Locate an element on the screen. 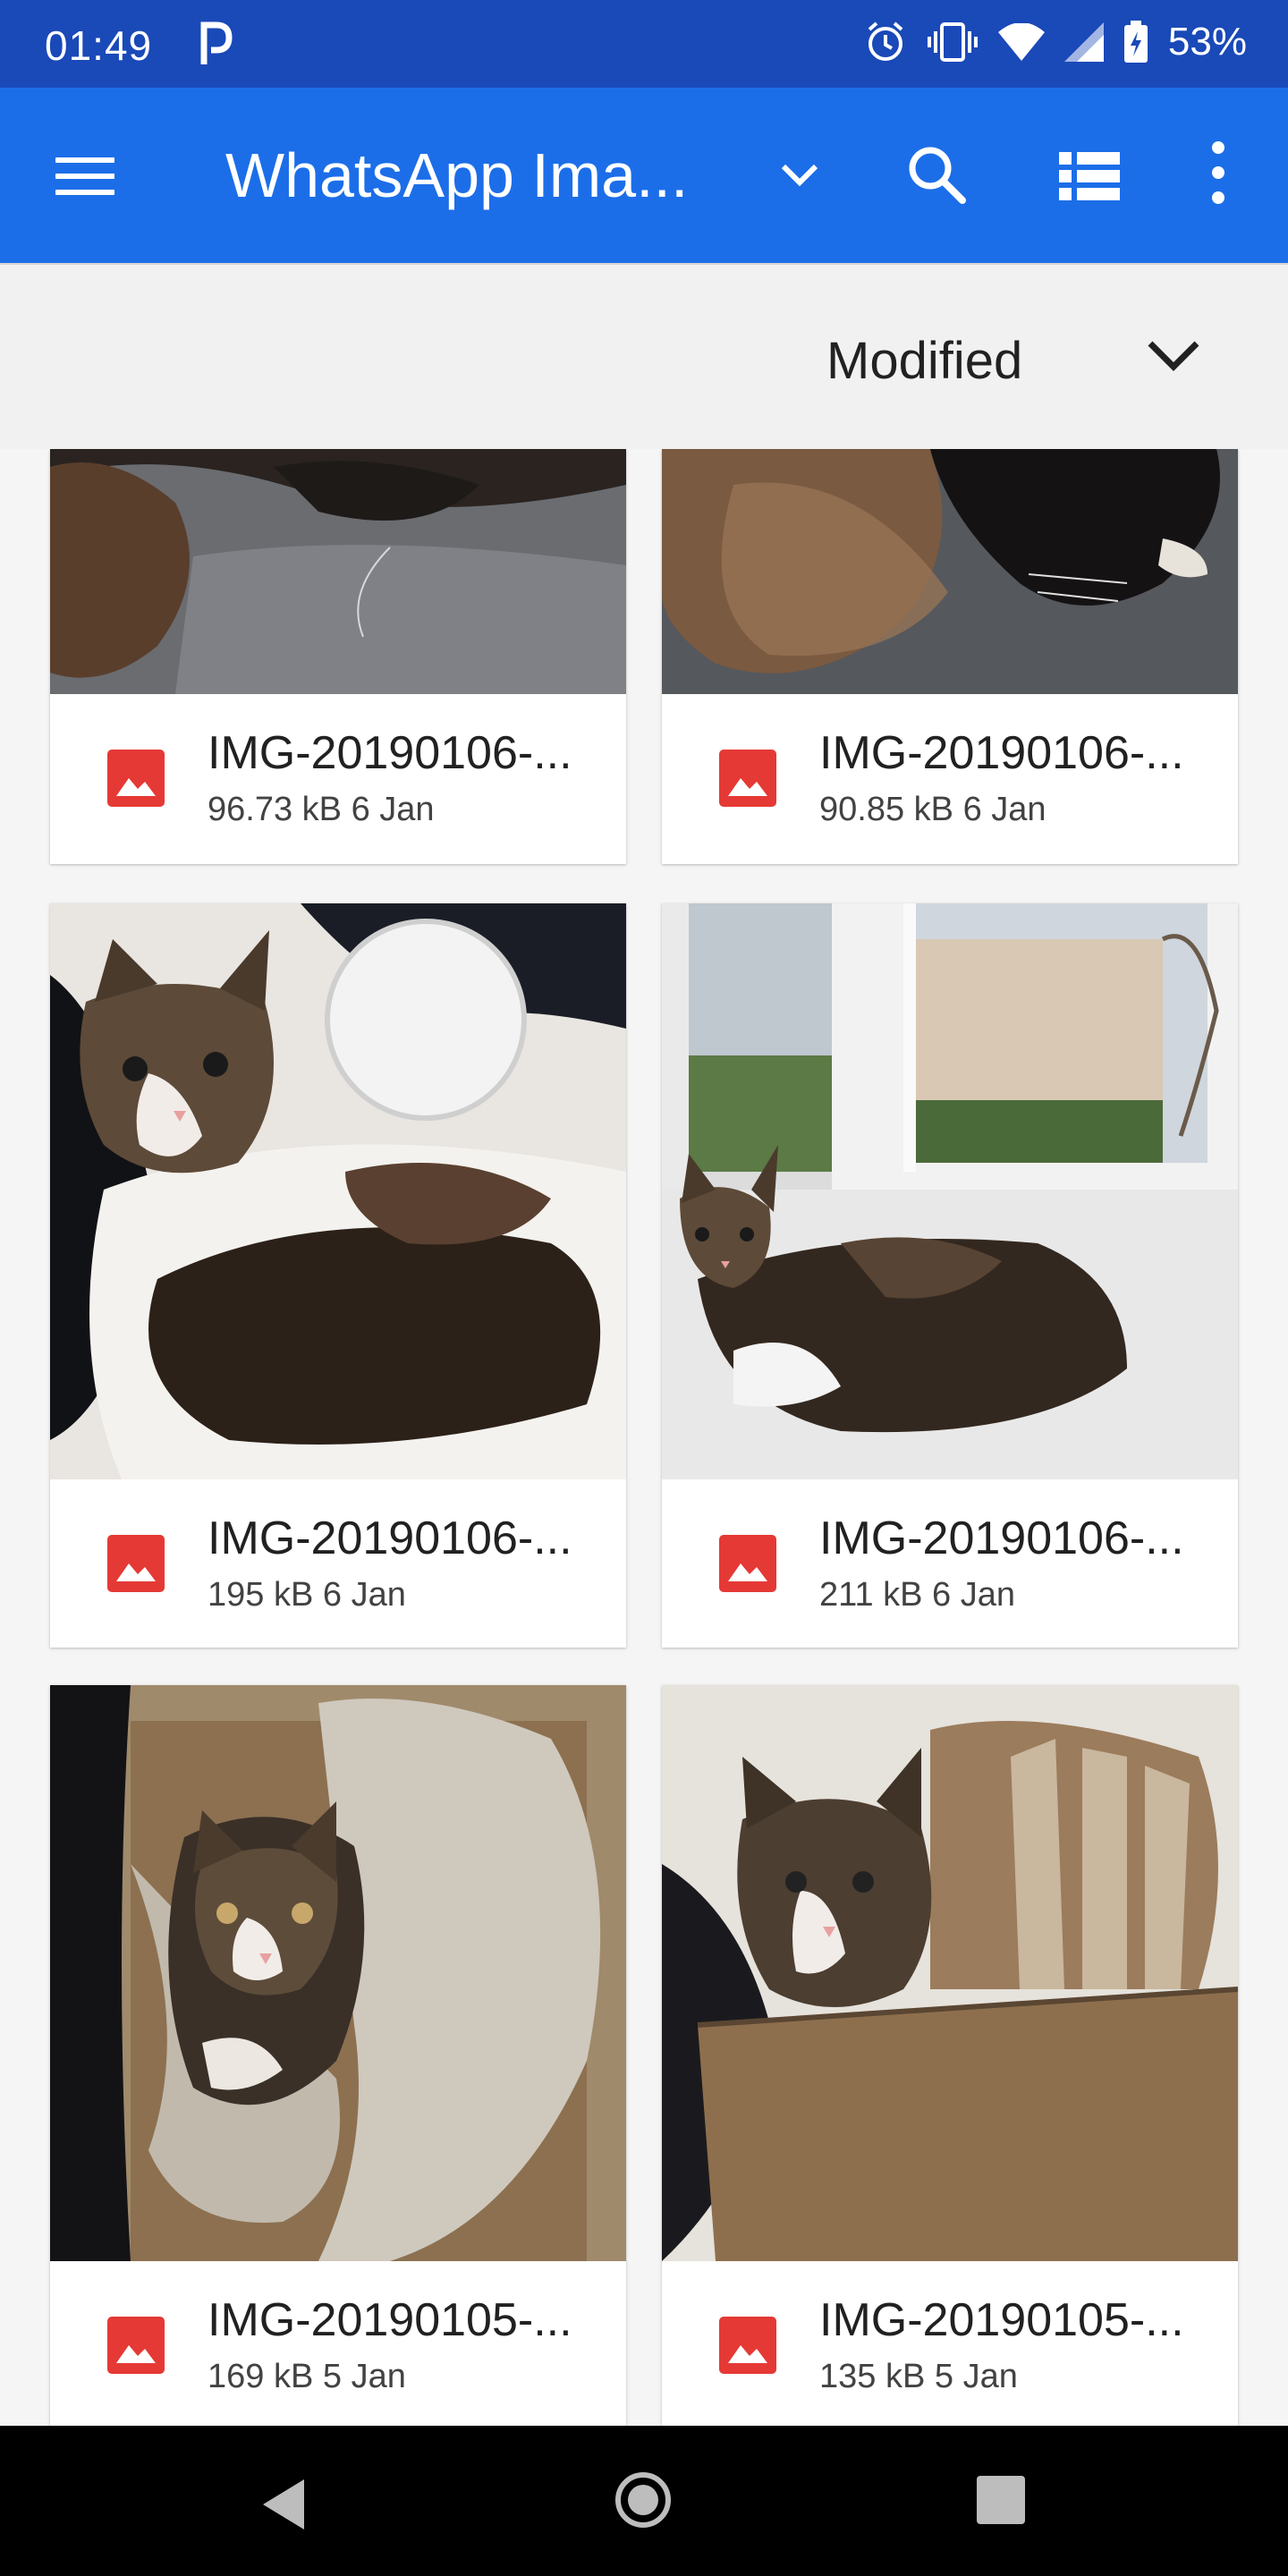 This screenshot has width=1288, height=2576. back-icon is located at coordinates (283, 2504).